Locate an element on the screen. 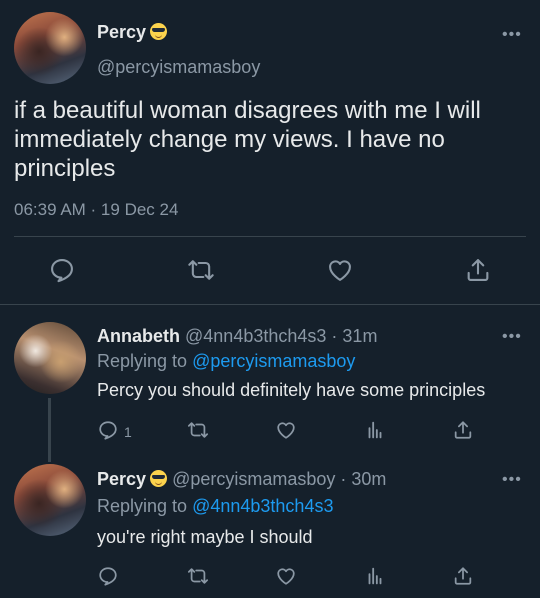  reply-header: Annabeth @4nn4b3thch4s3 · 31m is located at coordinates (237, 336).